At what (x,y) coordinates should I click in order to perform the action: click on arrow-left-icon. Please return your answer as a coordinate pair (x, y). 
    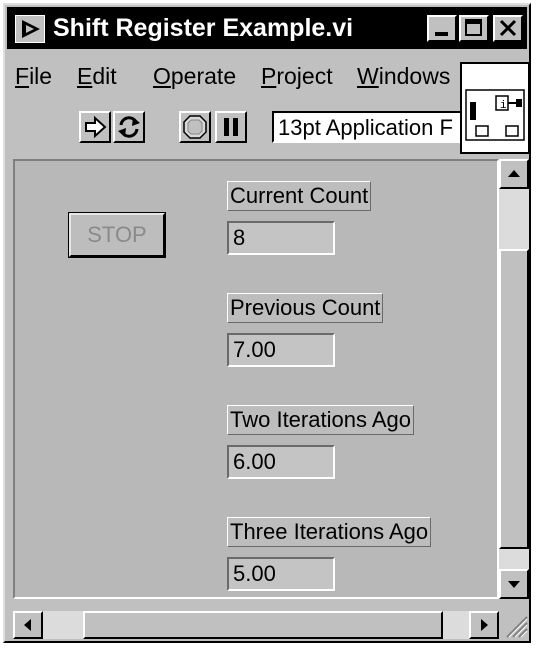
    Looking at the image, I should click on (27, 625).